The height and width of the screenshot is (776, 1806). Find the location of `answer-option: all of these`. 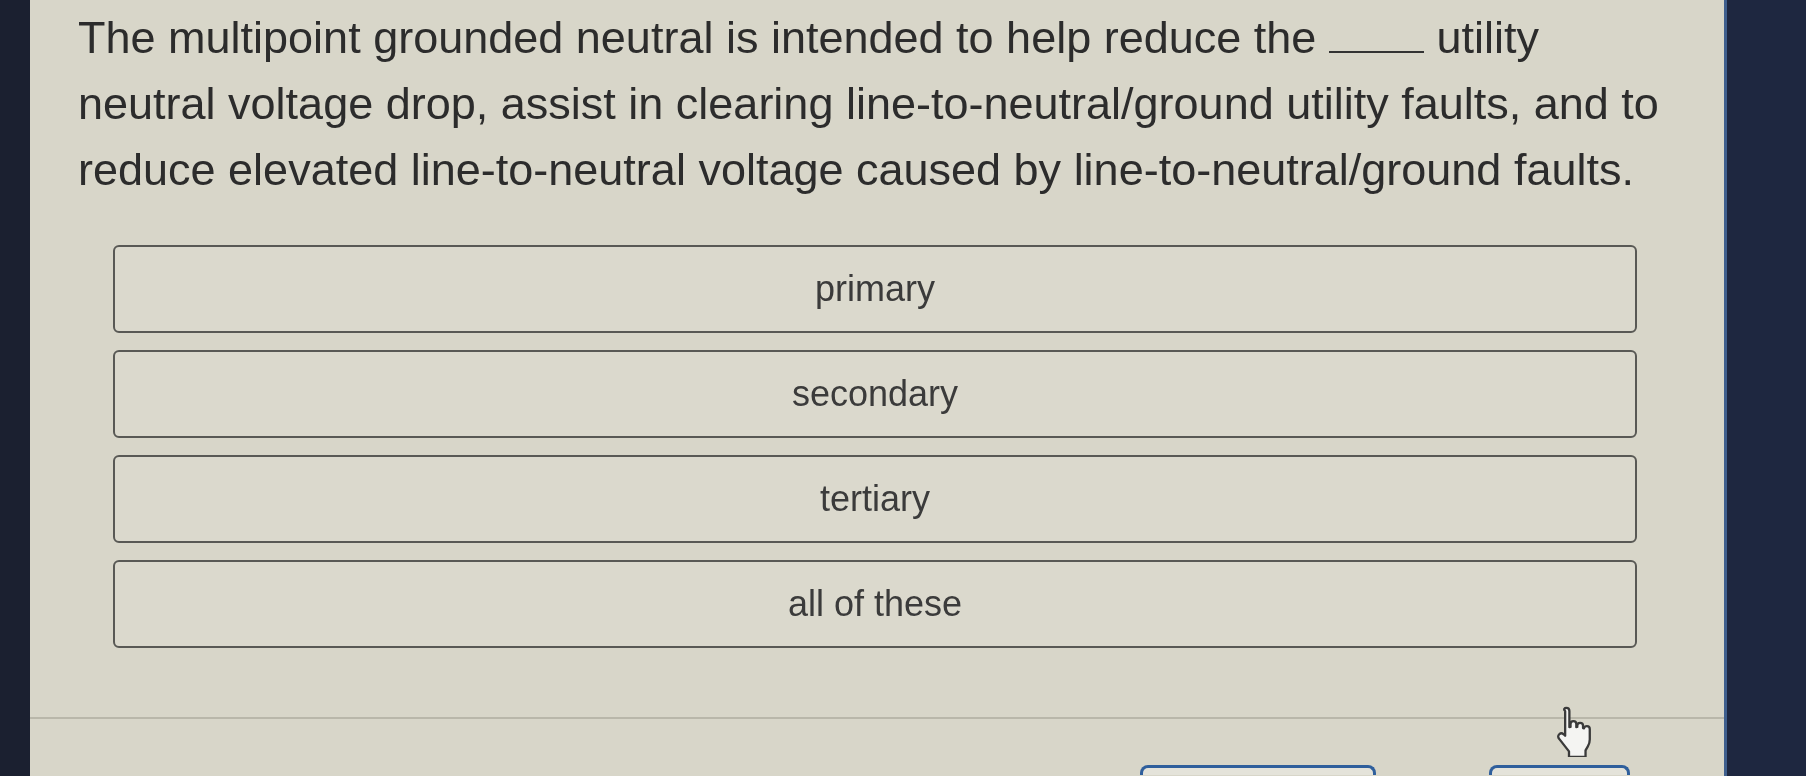

answer-option: all of these is located at coordinates (875, 604).